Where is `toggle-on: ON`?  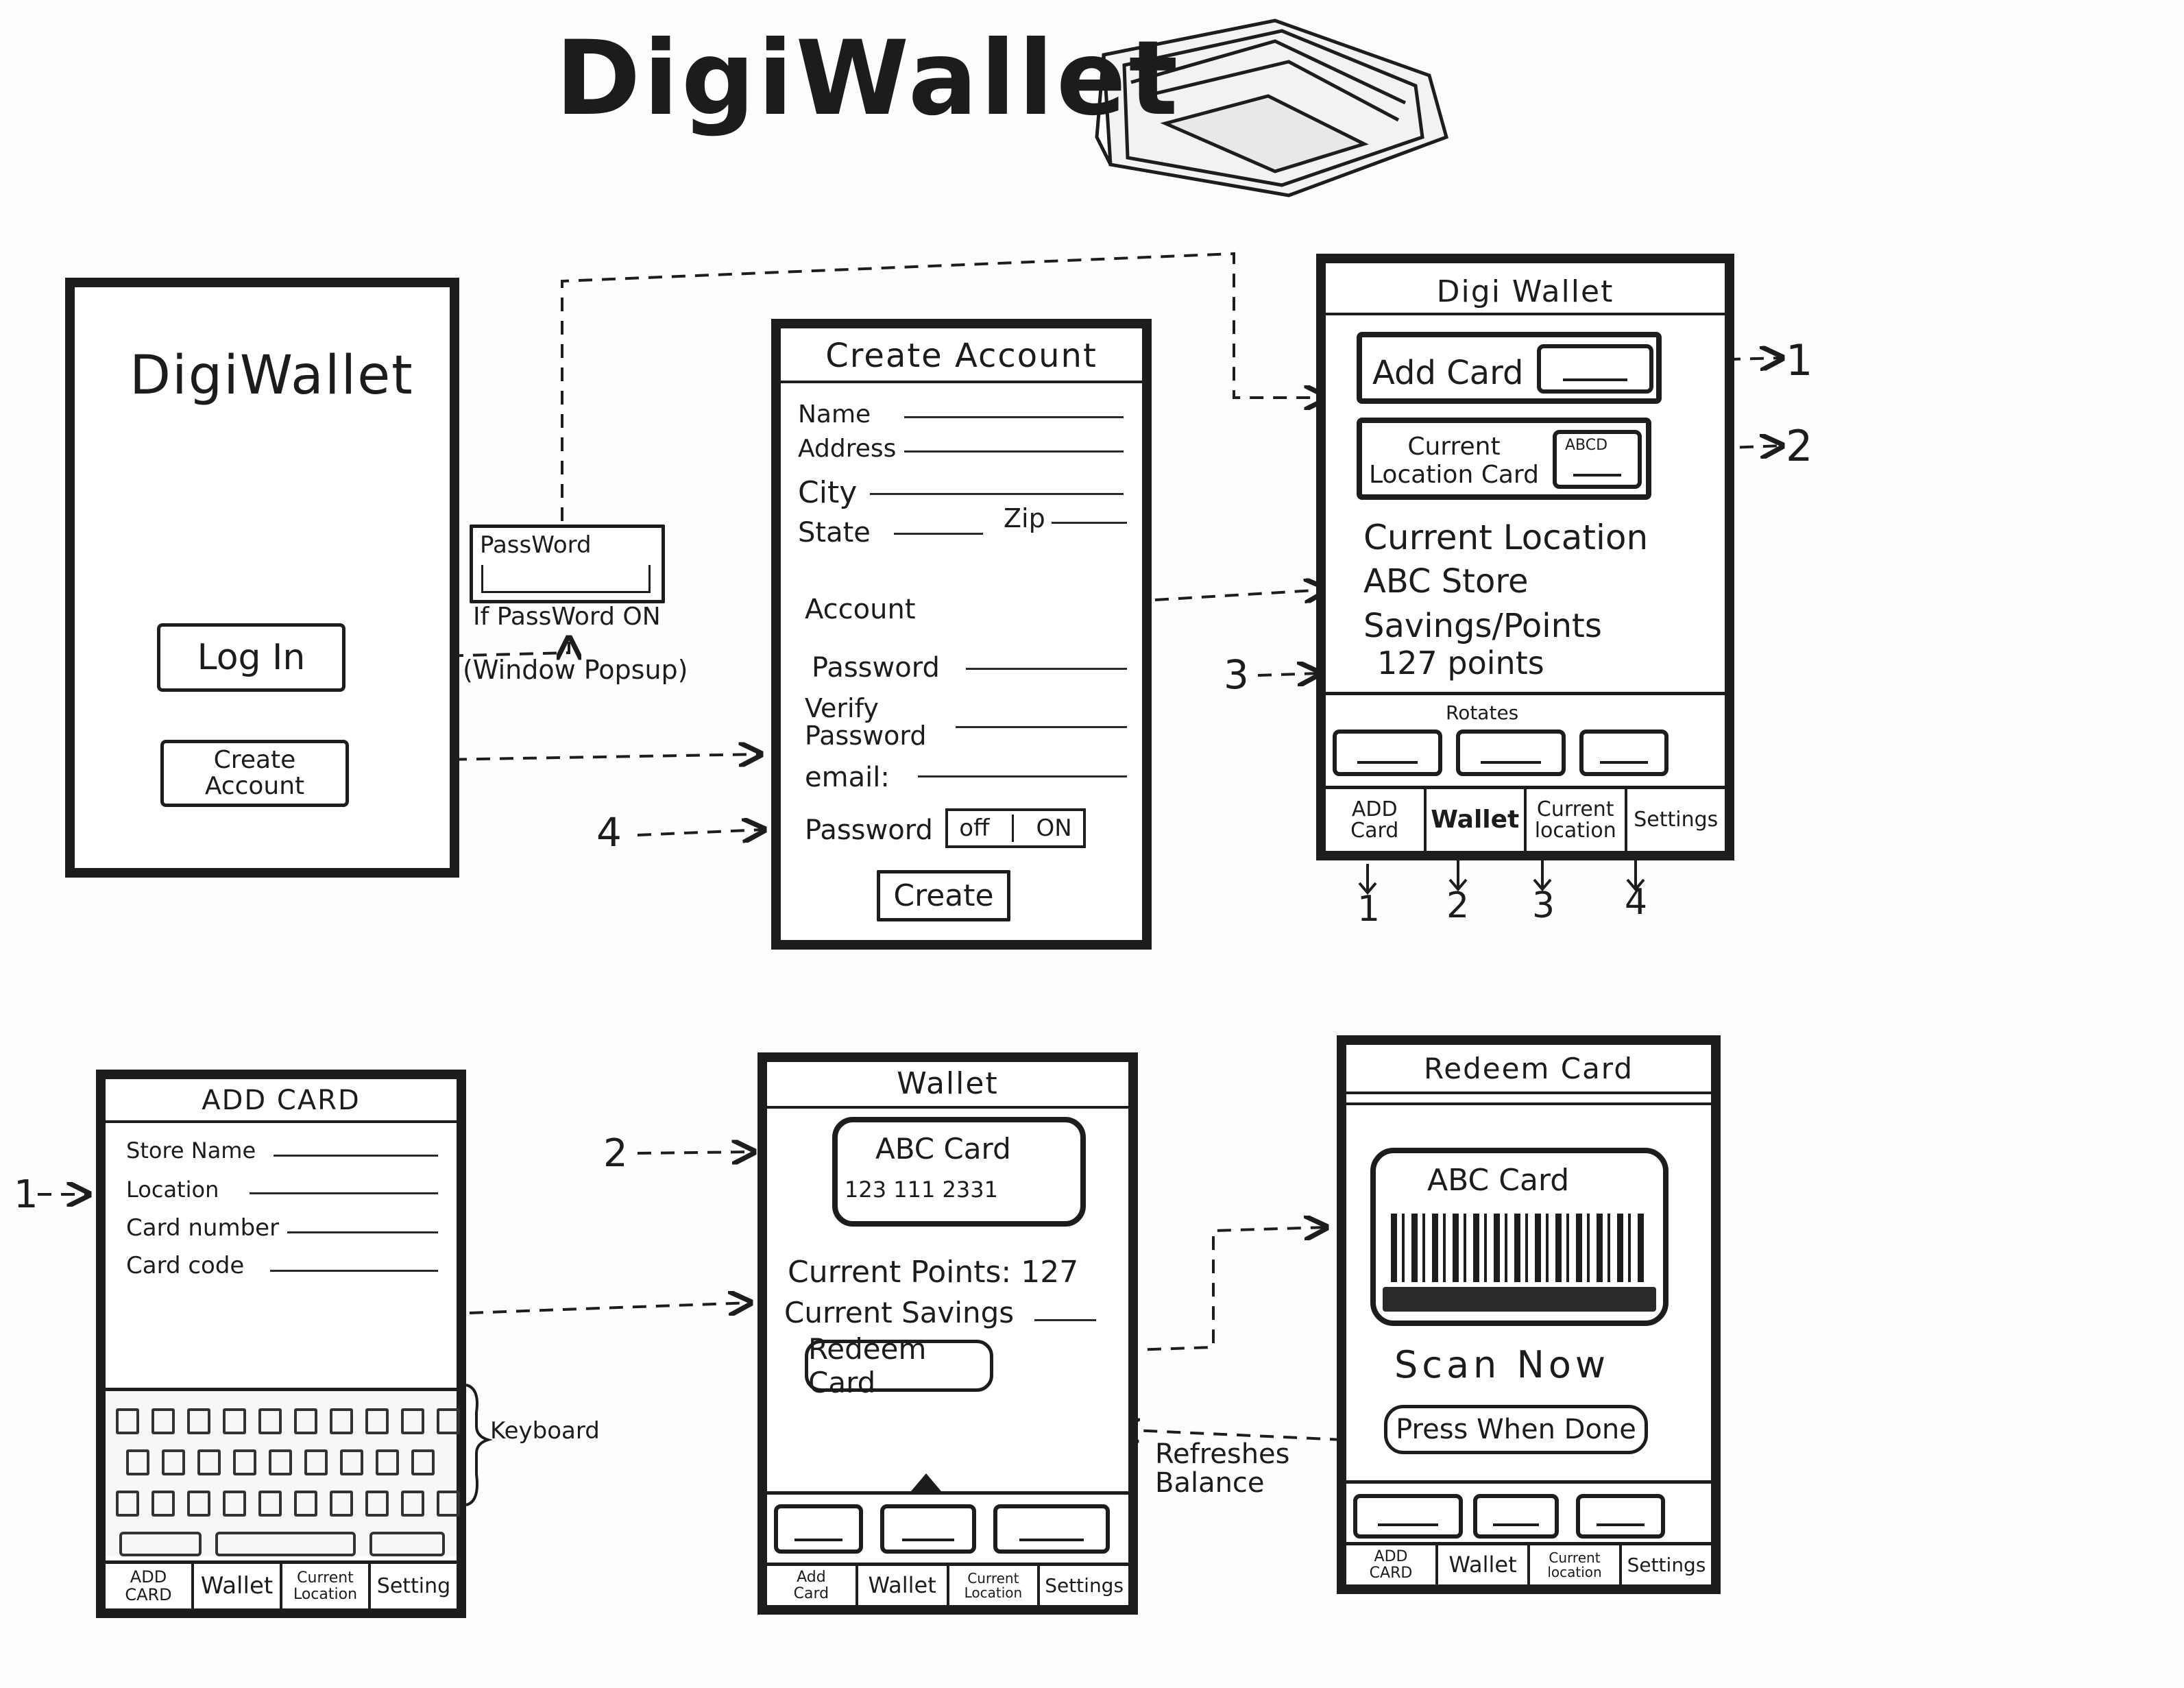 toggle-on: ON is located at coordinates (1054, 828).